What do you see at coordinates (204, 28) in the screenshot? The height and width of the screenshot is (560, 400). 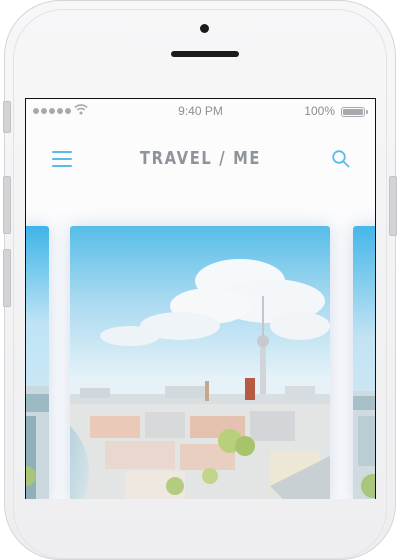 I see `front-camera` at bounding box center [204, 28].